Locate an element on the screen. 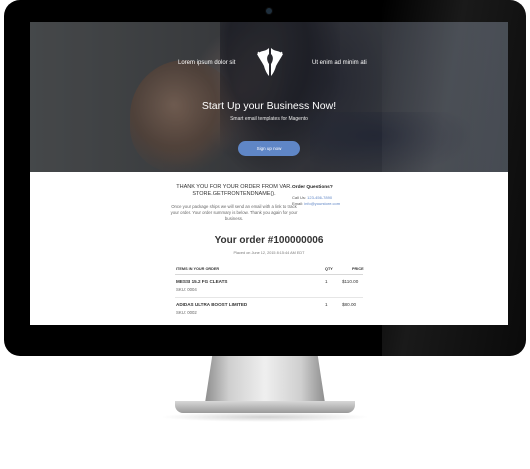  nav-link-left: Lorem ipsum dolor sit is located at coordinates (206, 63).